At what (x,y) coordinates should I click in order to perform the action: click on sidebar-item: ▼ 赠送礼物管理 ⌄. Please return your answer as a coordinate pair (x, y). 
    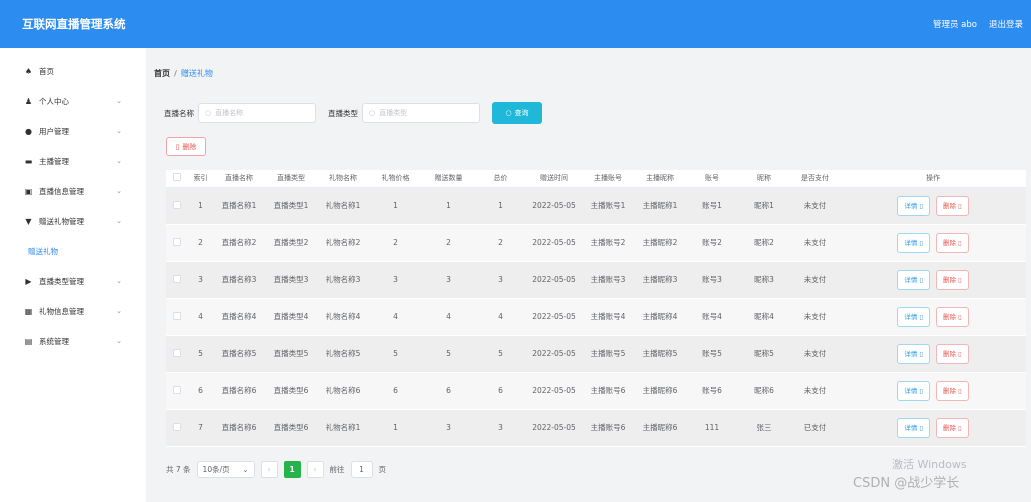
    Looking at the image, I should click on (70, 221).